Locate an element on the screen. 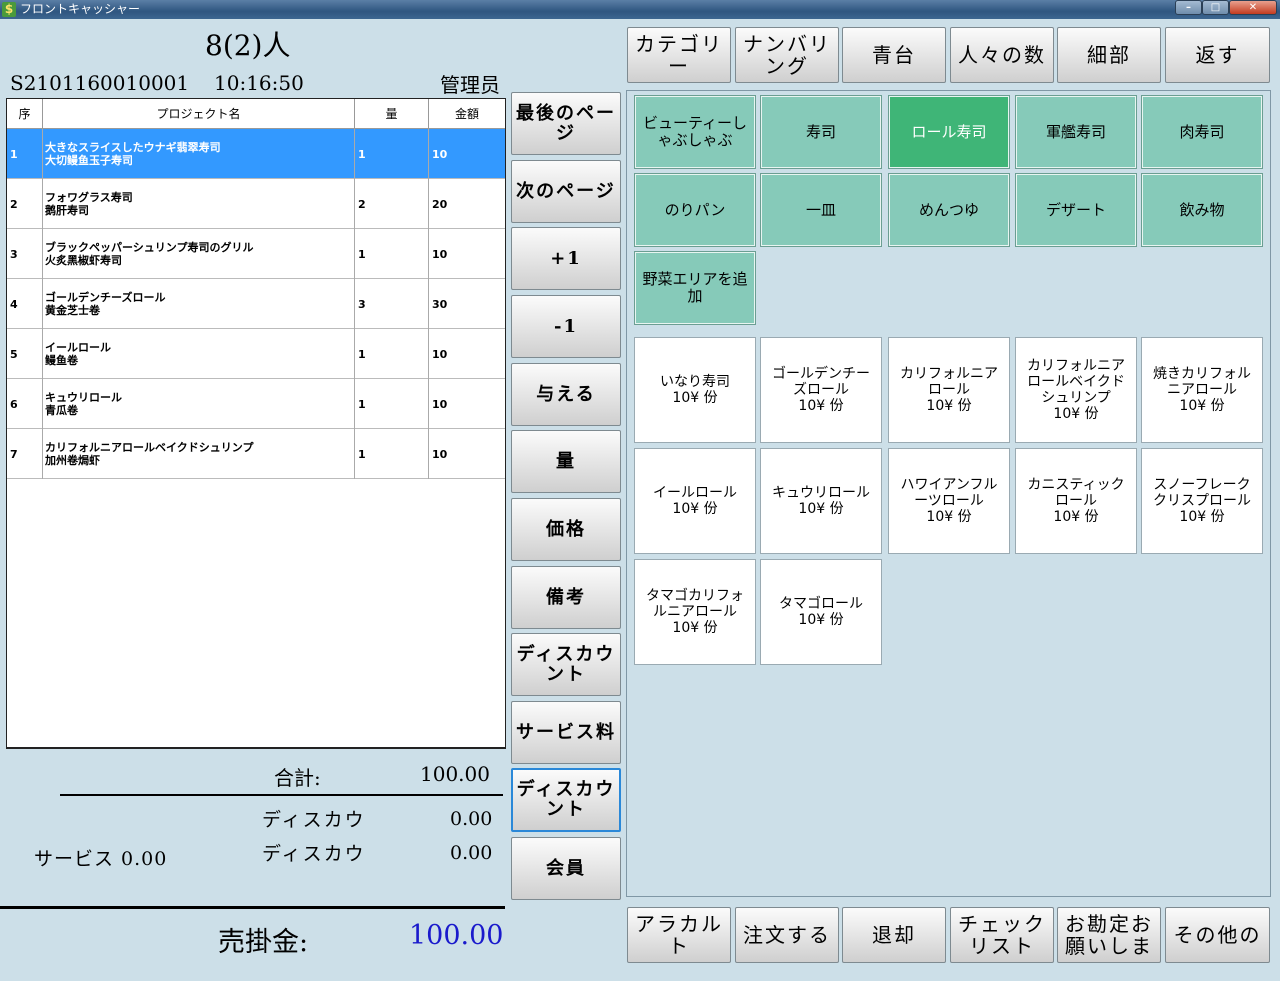  quantity-button: 量 is located at coordinates (566, 461).